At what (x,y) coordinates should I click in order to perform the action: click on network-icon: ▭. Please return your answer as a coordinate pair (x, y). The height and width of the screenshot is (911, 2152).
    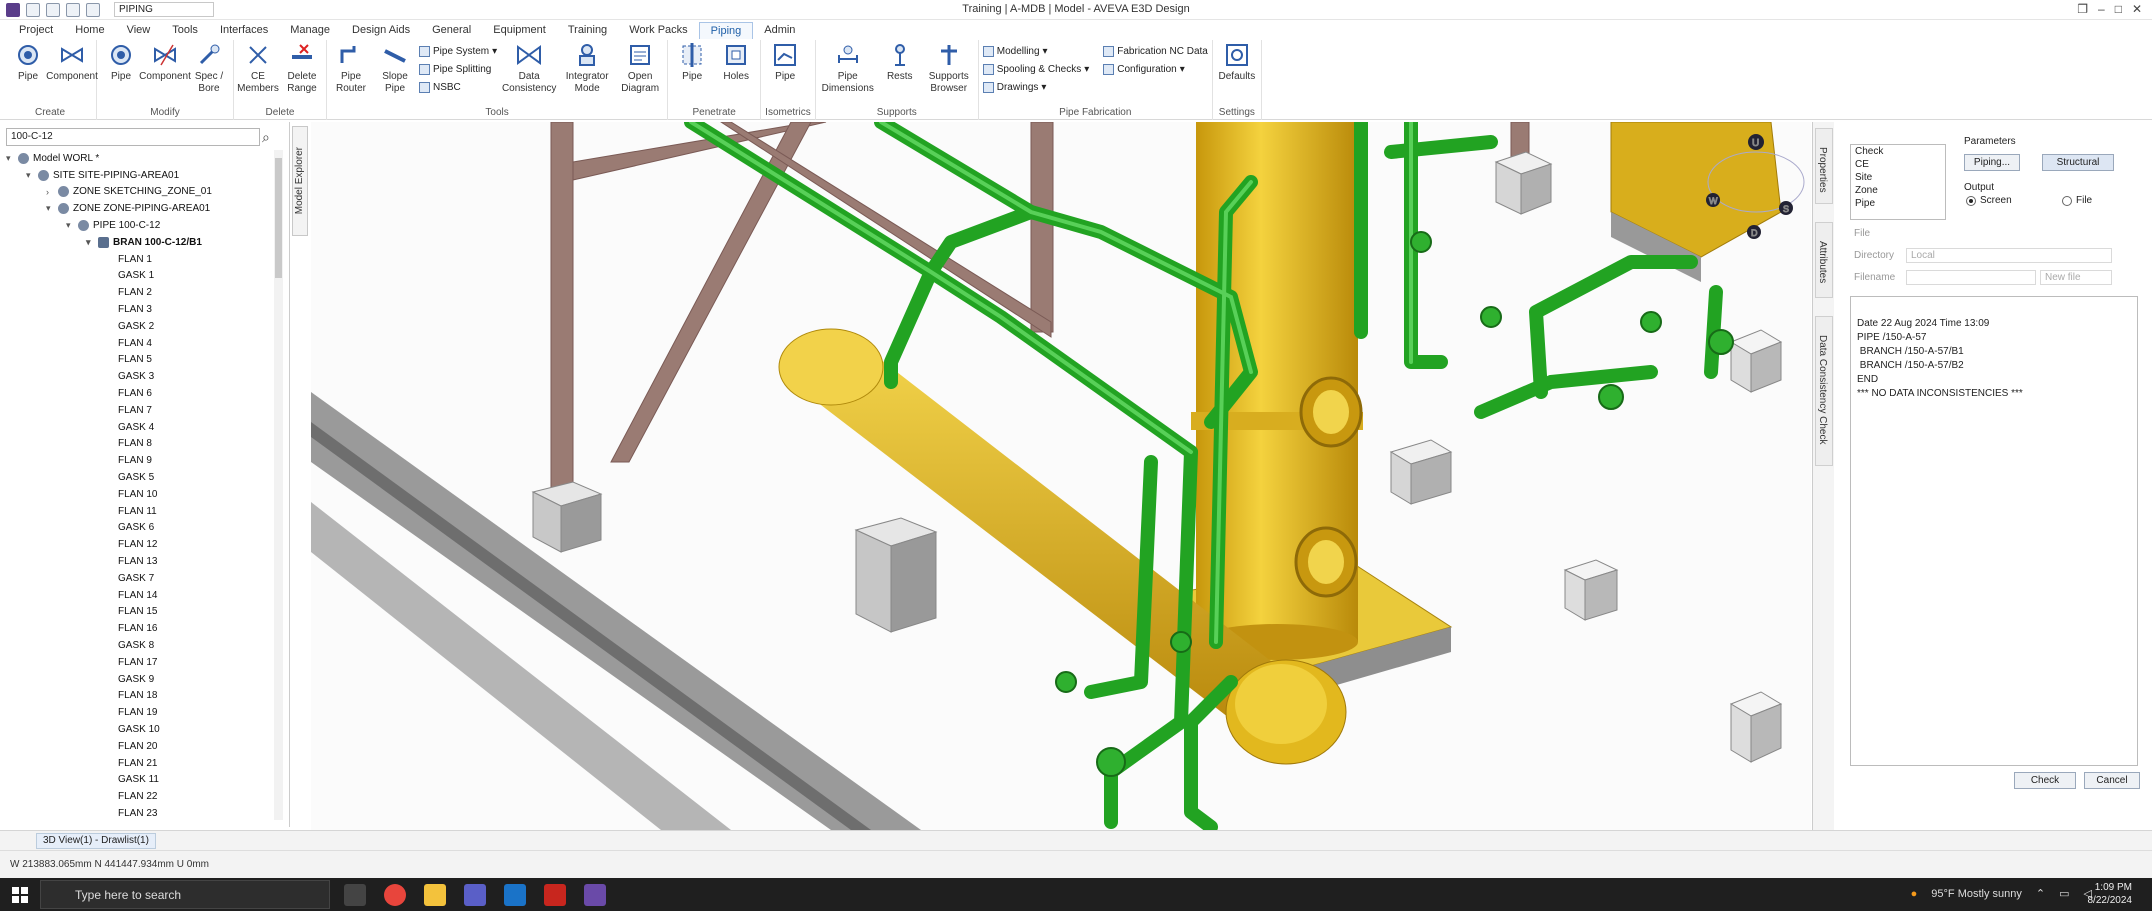
    Looking at the image, I should click on (2064, 893).